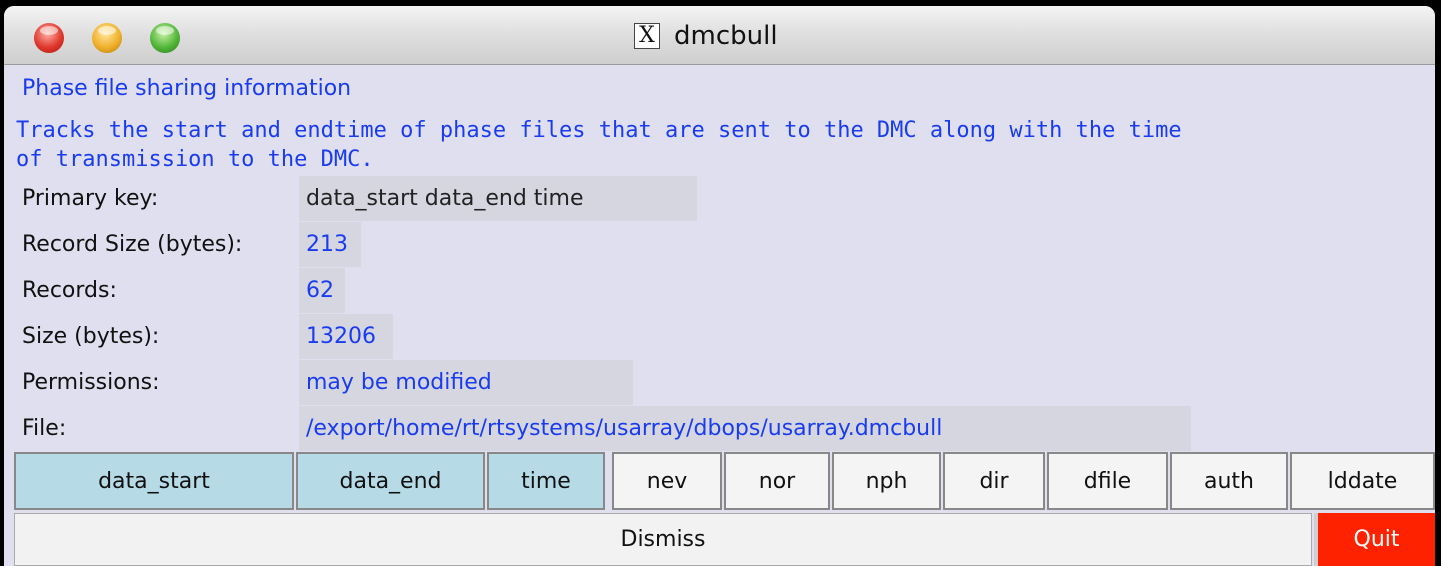 This screenshot has height=566, width=1441. Describe the element at coordinates (663, 539) in the screenshot. I see `dismiss-button: Dismiss` at that location.